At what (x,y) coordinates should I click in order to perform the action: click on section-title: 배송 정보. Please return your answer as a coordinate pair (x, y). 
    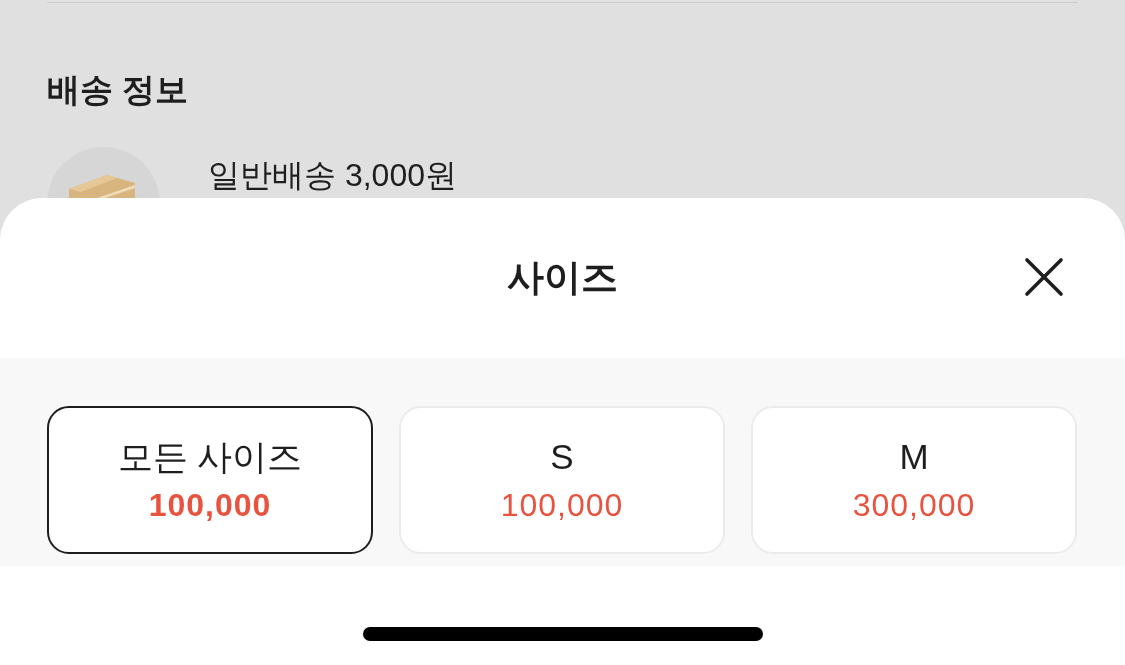
    Looking at the image, I should click on (118, 90).